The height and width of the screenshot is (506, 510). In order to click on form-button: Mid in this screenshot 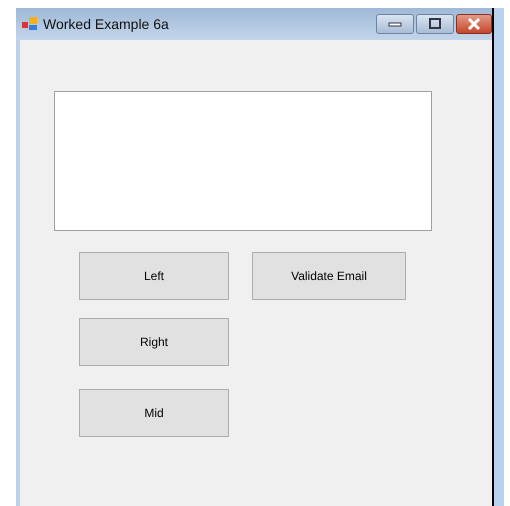, I will do `click(154, 413)`.